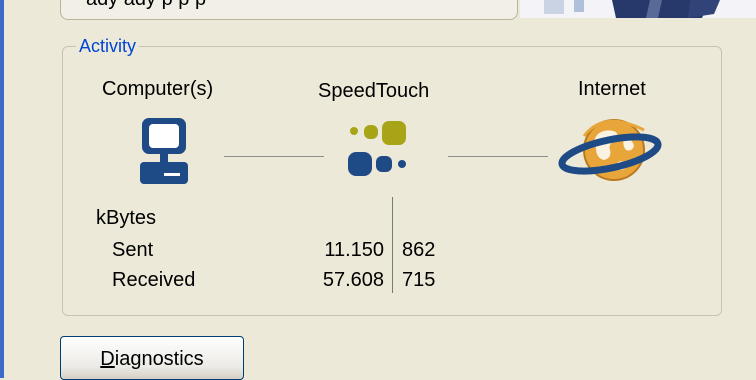 This screenshot has width=756, height=380. I want to click on globe-ring-icon, so click(610, 150).